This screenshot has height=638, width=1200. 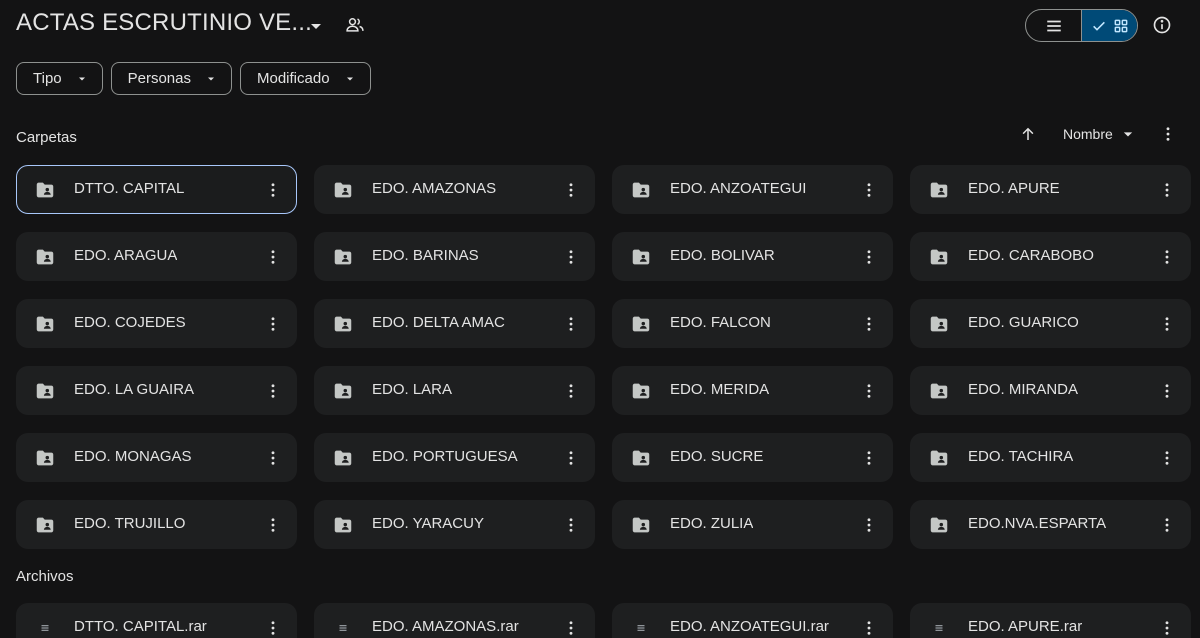 I want to click on folder-card: EDO. BARINAS, so click(x=454, y=256).